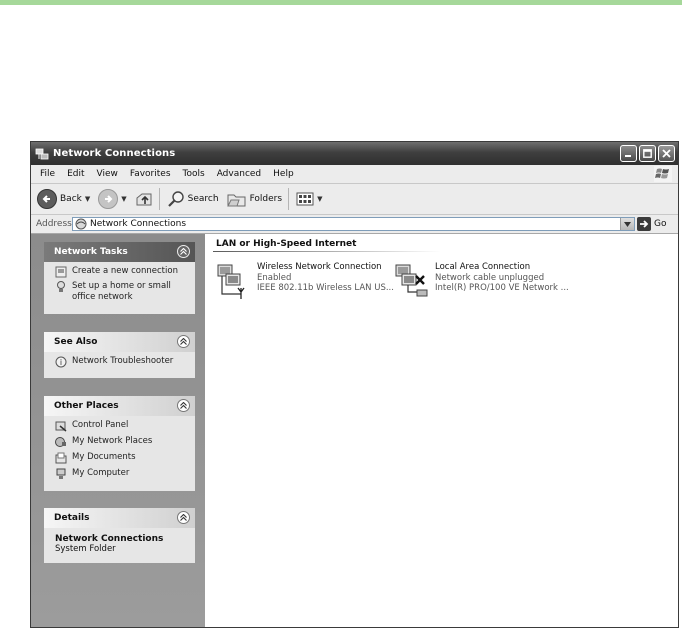 This screenshot has height=629, width=682. I want to click on panel-title: Other Places, so click(86, 406).